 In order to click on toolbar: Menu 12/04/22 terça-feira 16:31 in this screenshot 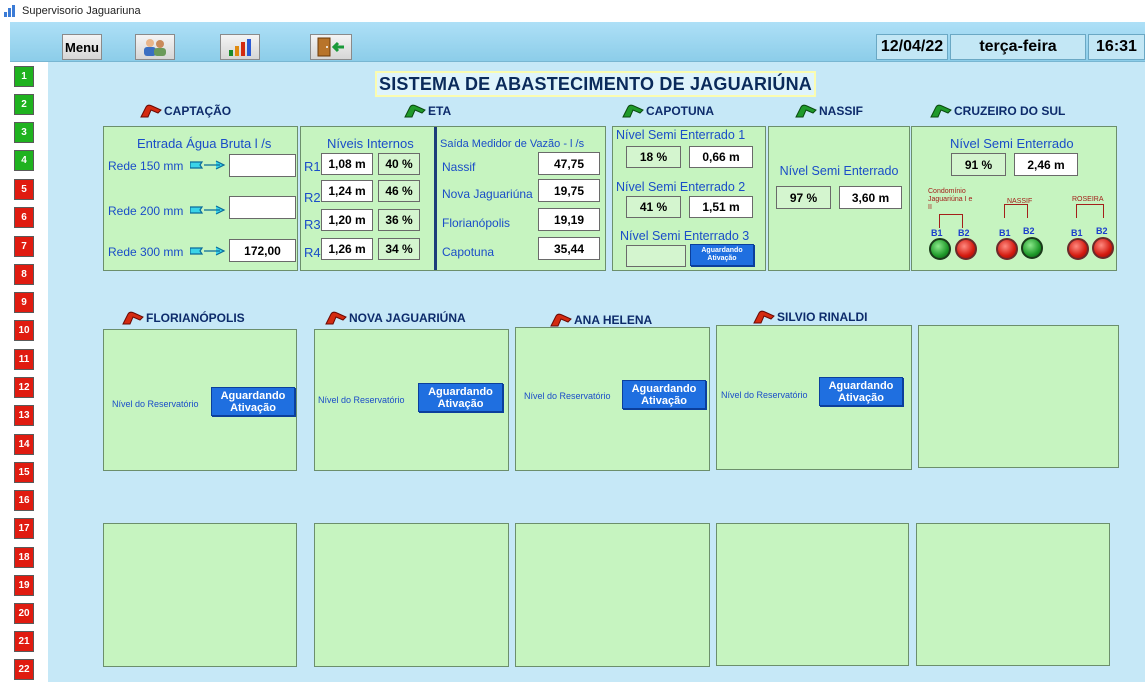, I will do `click(577, 42)`.